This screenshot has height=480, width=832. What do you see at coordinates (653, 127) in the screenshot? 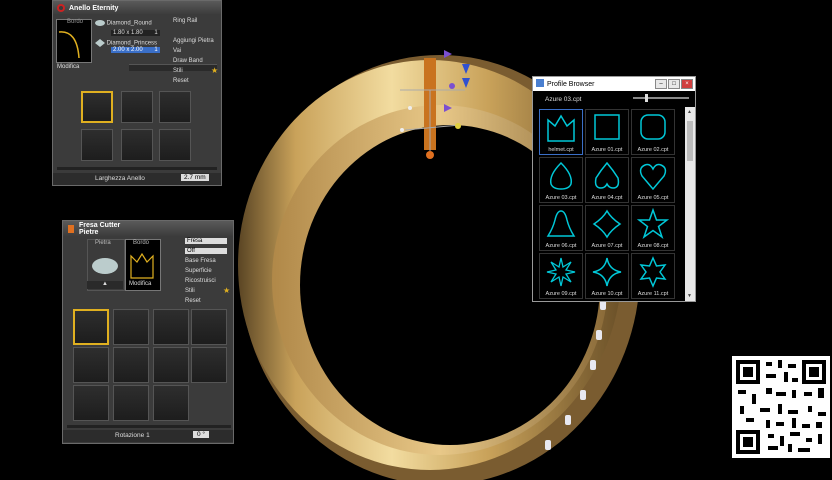
I see `rounded-square-profile-icon` at bounding box center [653, 127].